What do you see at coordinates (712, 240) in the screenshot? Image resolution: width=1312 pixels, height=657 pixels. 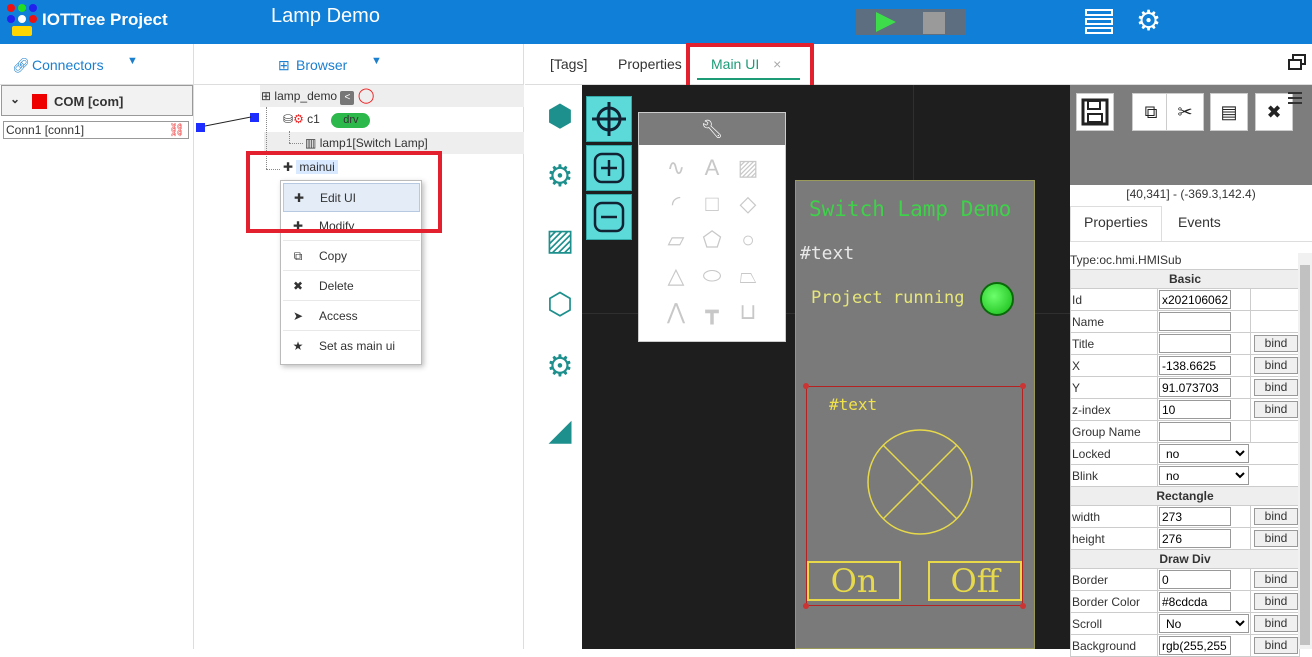 I see `pentagon-icon: ⬠` at bounding box center [712, 240].